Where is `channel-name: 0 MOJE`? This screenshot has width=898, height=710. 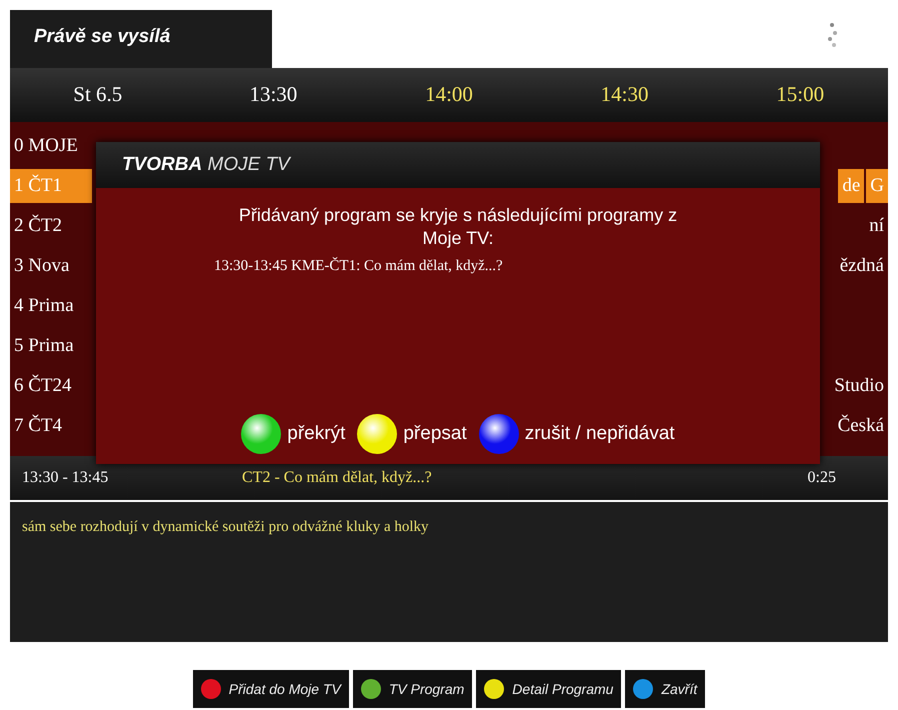
channel-name: 0 MOJE is located at coordinates (51, 146).